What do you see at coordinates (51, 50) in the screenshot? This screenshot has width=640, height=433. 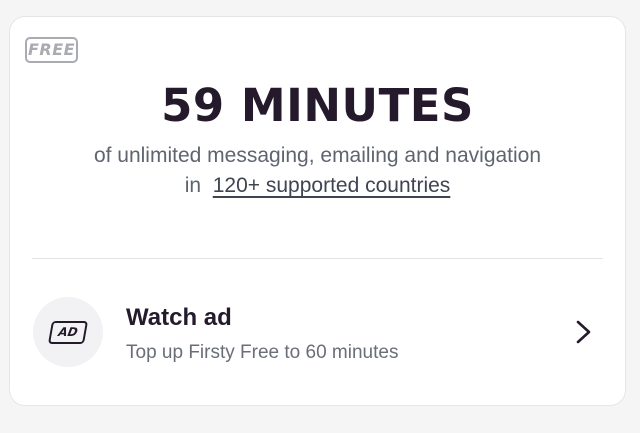 I see `free-badge: FREE` at bounding box center [51, 50].